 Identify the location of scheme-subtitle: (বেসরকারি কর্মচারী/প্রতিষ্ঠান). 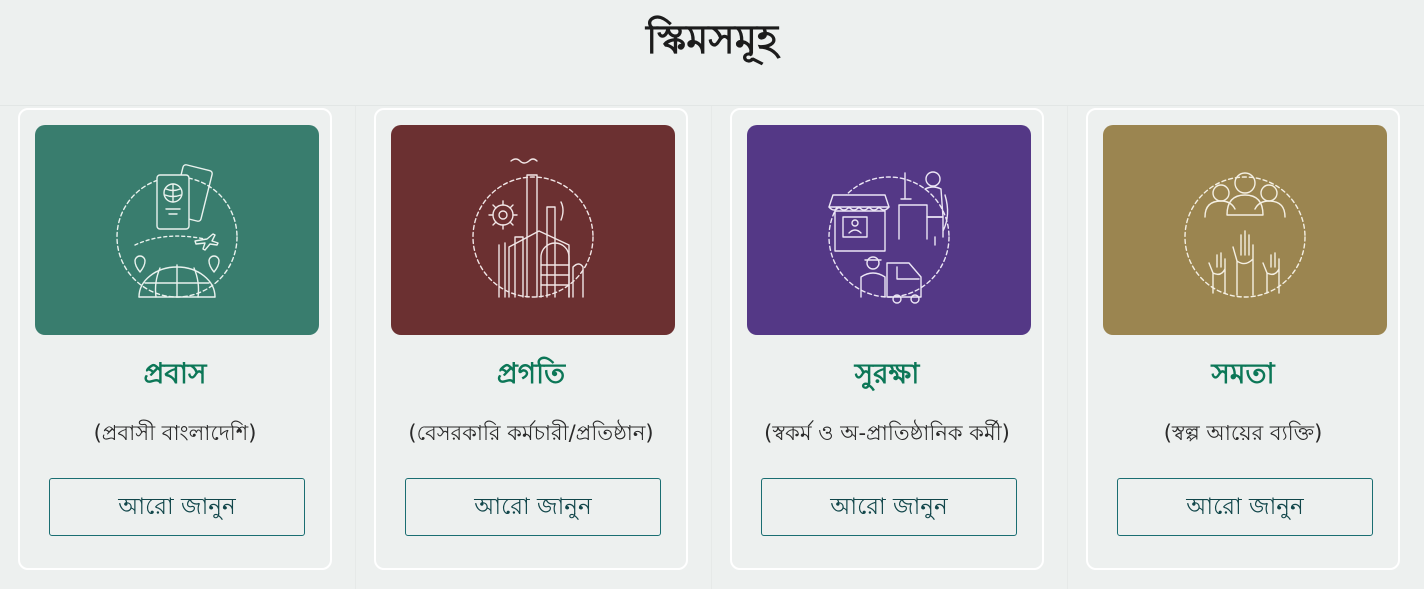
(531, 433).